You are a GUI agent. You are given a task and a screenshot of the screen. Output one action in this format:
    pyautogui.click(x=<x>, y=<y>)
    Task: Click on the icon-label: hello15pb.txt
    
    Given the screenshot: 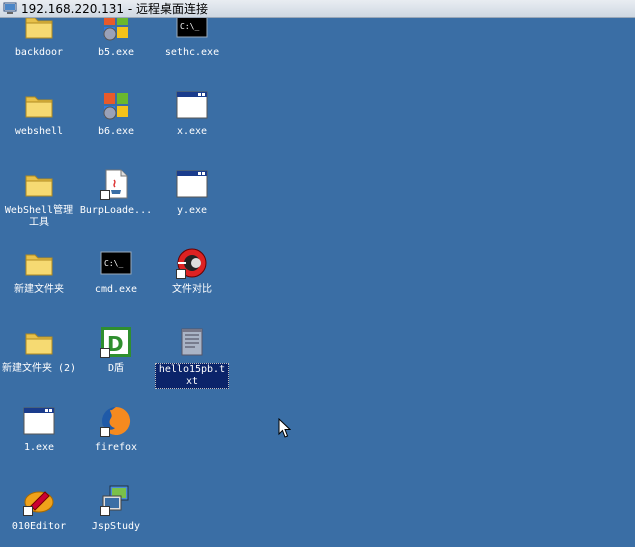 What is the action you would take?
    pyautogui.click(x=192, y=376)
    